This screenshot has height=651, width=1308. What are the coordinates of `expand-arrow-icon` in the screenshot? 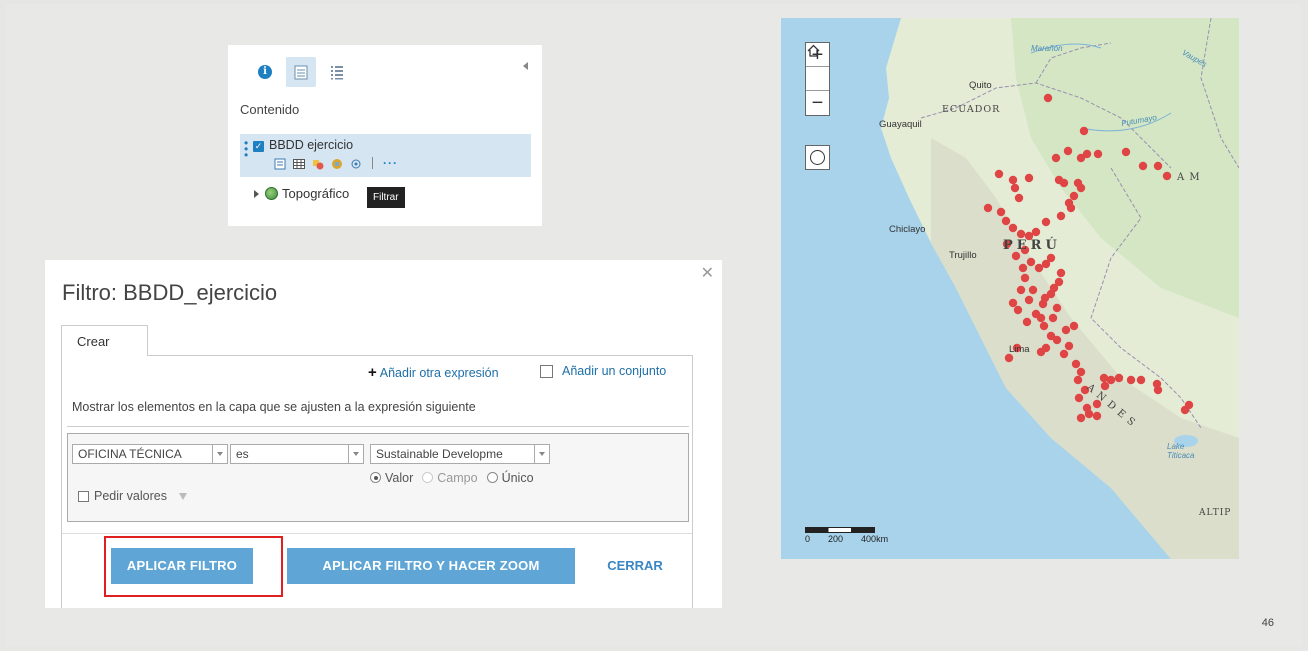 It's located at (256, 193).